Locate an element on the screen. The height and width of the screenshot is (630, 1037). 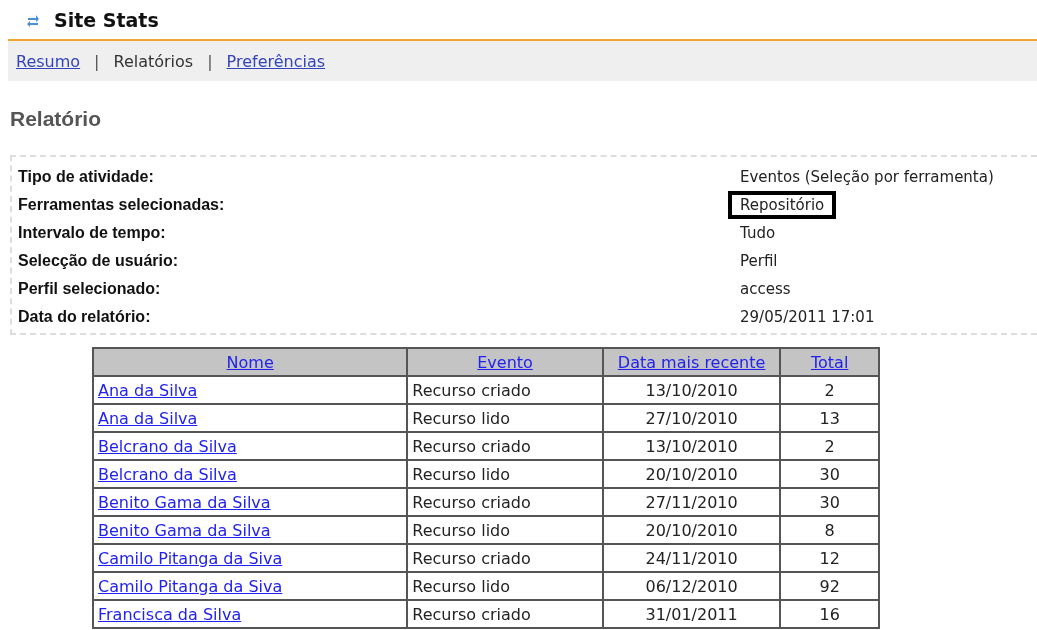
table-cell: 27/10/2010 is located at coordinates (691, 418).